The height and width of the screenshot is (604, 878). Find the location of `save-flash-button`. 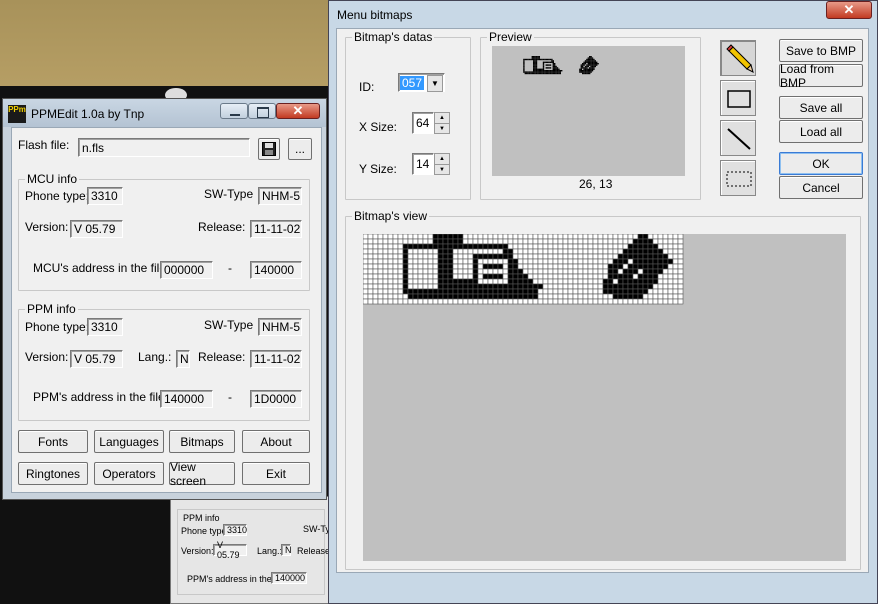

save-flash-button is located at coordinates (269, 149).